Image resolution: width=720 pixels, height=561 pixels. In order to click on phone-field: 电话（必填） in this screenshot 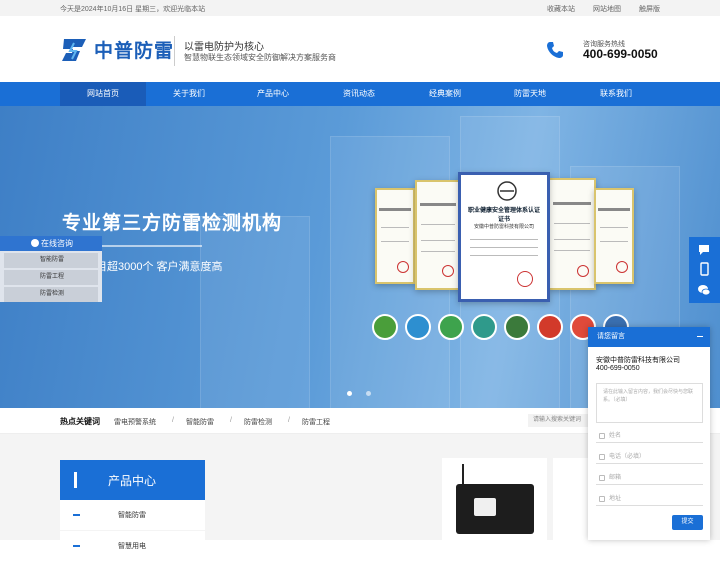, I will do `click(649, 457)`.